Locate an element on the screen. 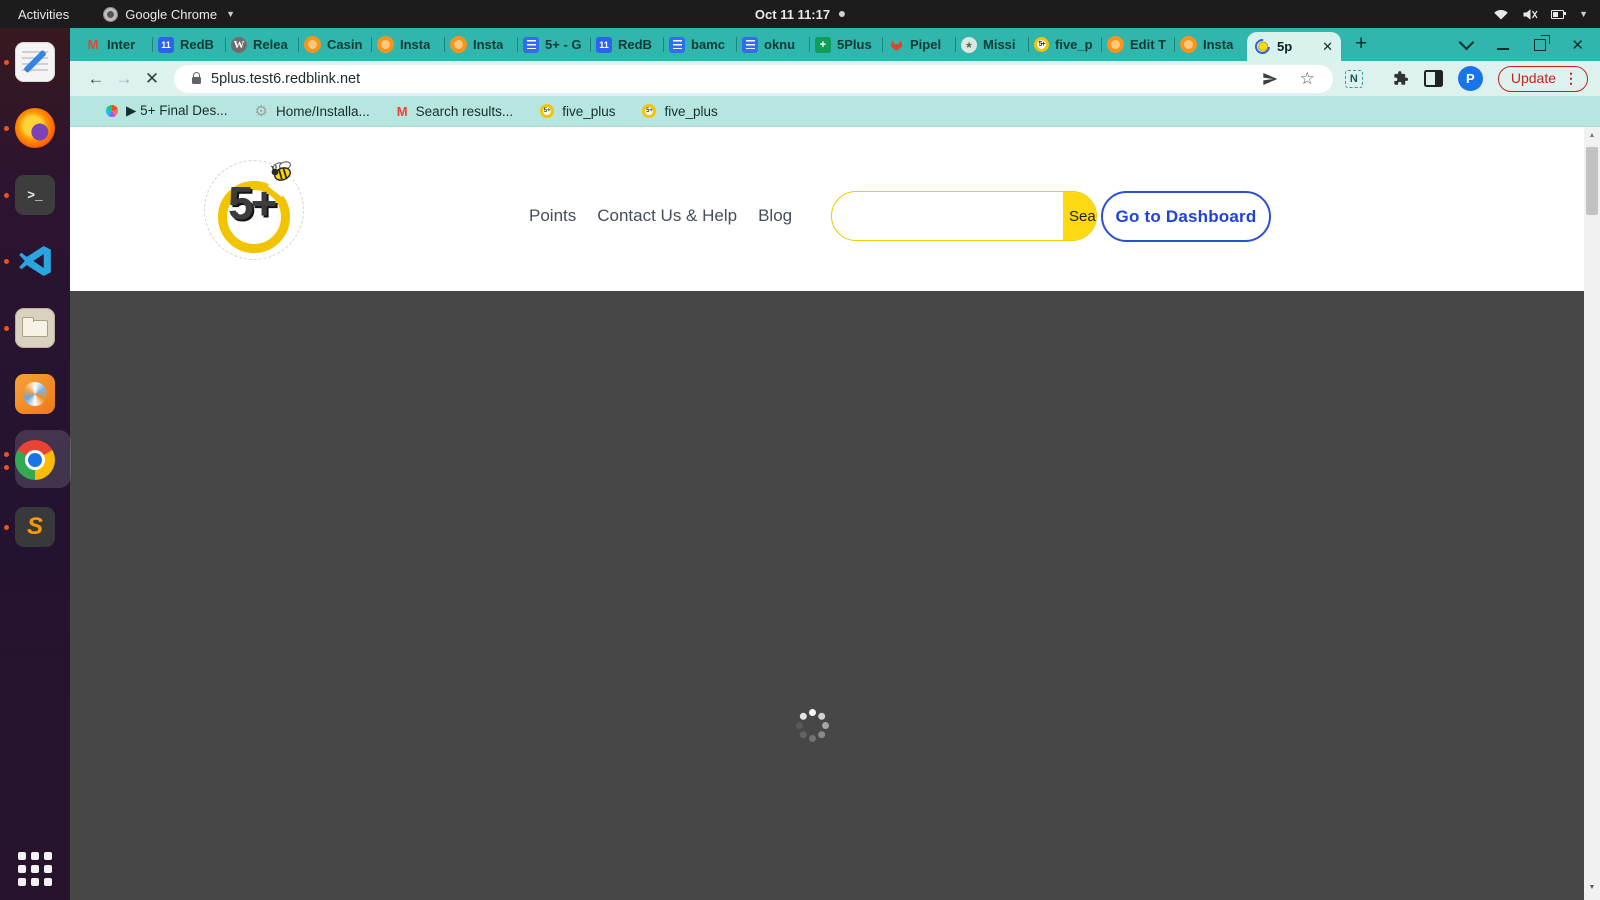 The image size is (1600, 900). browser-tab: 5+ - G is located at coordinates (554, 44).